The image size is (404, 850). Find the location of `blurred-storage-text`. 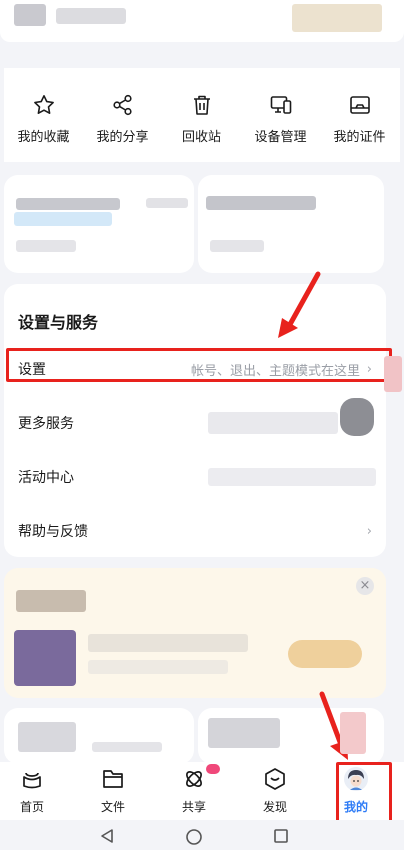

blurred-storage-text is located at coordinates (46, 246).